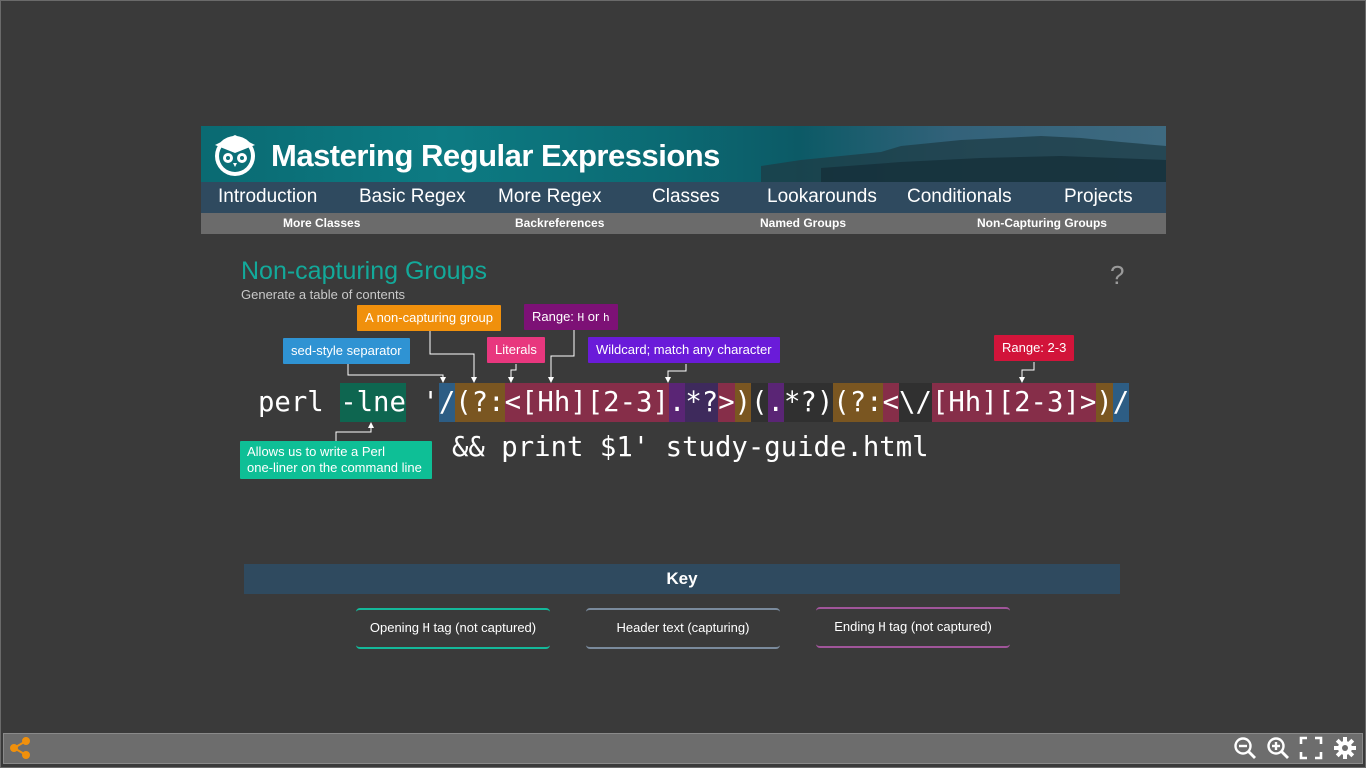 This screenshot has height=768, width=1366. I want to click on key-ending-tag: Ending H tag (not captured), so click(913, 627).